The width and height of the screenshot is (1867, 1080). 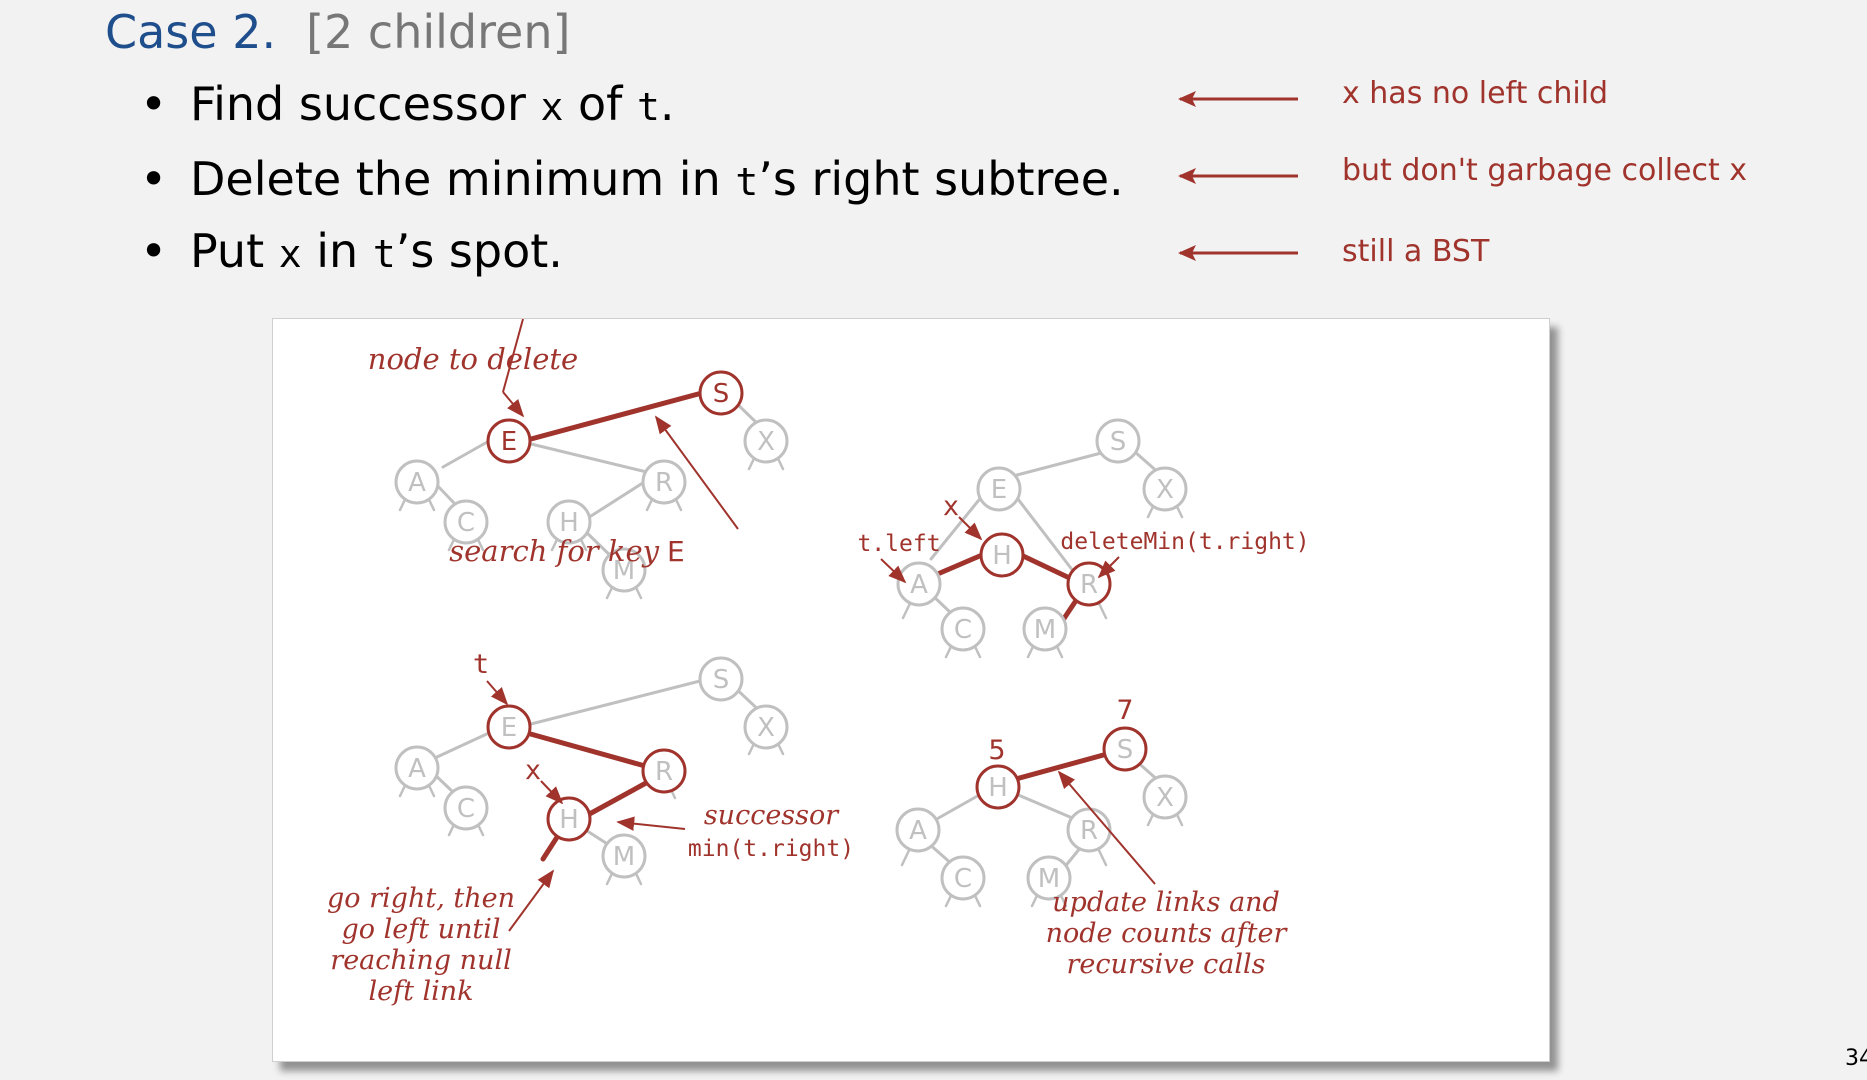 What do you see at coordinates (463, 179) in the screenshot?
I see `bullet-text: Delete the minimum in` at bounding box center [463, 179].